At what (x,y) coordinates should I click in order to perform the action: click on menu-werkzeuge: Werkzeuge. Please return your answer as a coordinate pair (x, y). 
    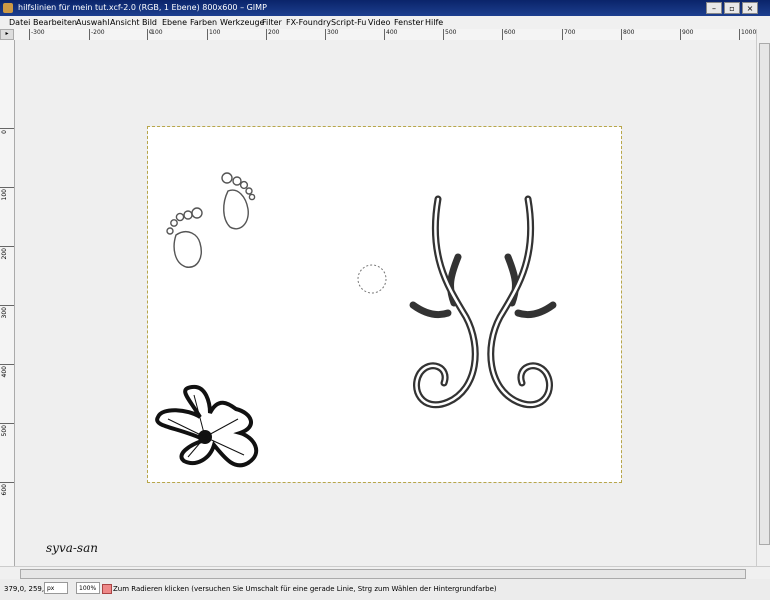
    Looking at the image, I should click on (242, 22).